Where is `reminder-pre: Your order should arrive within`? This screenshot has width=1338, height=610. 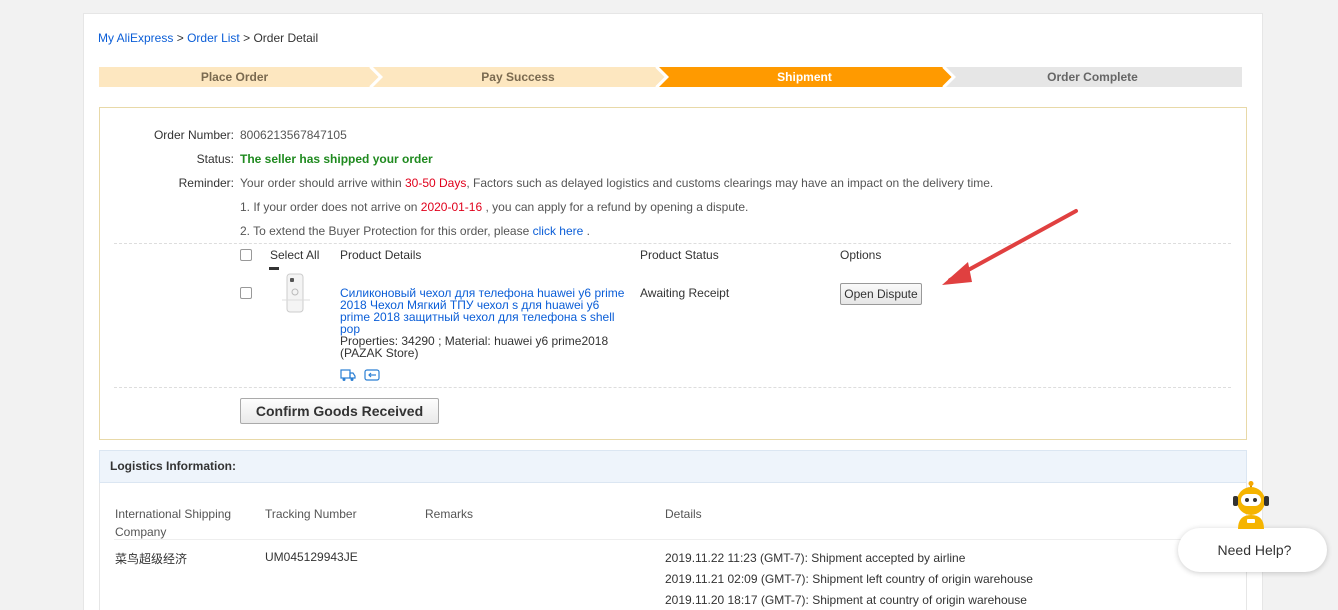
reminder-pre: Your order should arrive within is located at coordinates (322, 183).